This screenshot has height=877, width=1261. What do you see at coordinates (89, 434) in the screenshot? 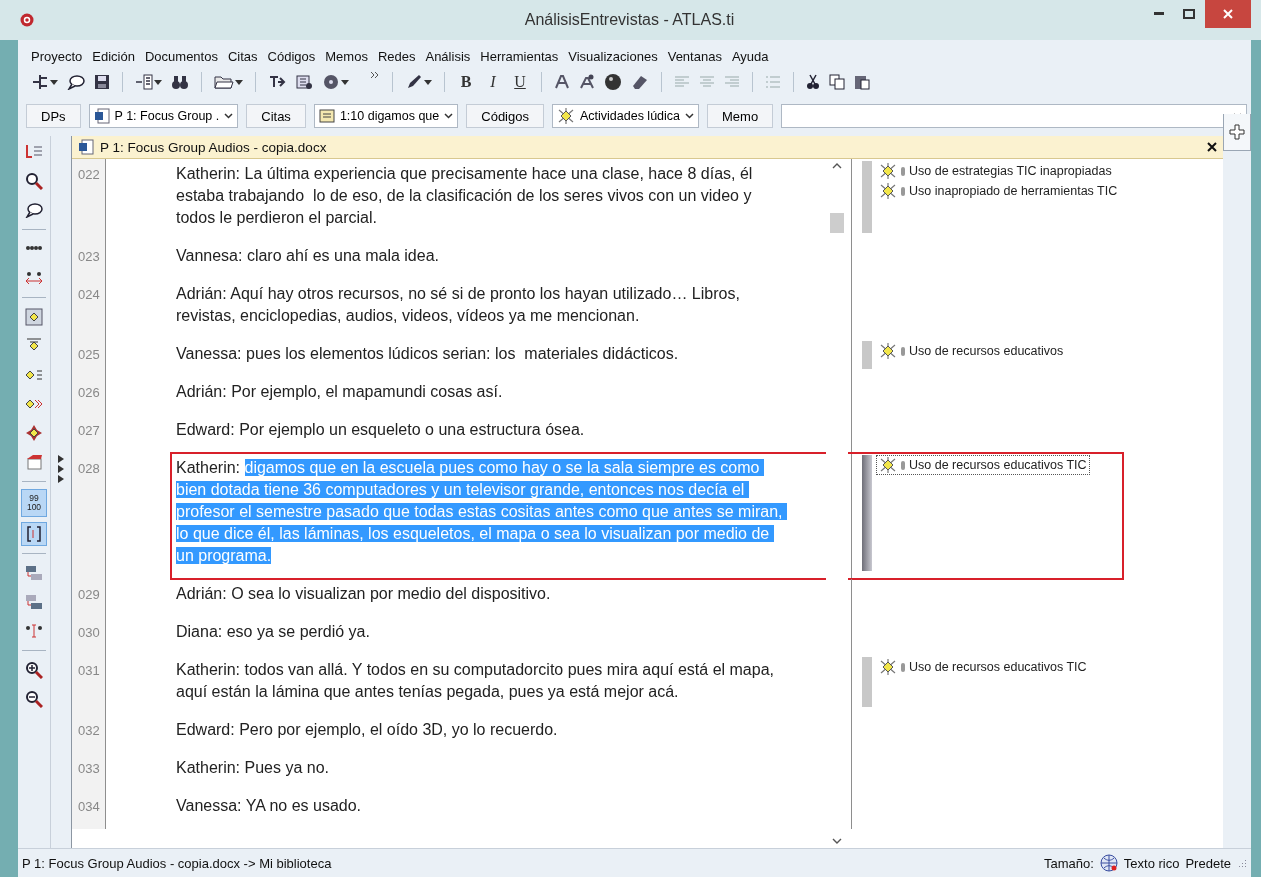
I see `line-number: 027` at bounding box center [89, 434].